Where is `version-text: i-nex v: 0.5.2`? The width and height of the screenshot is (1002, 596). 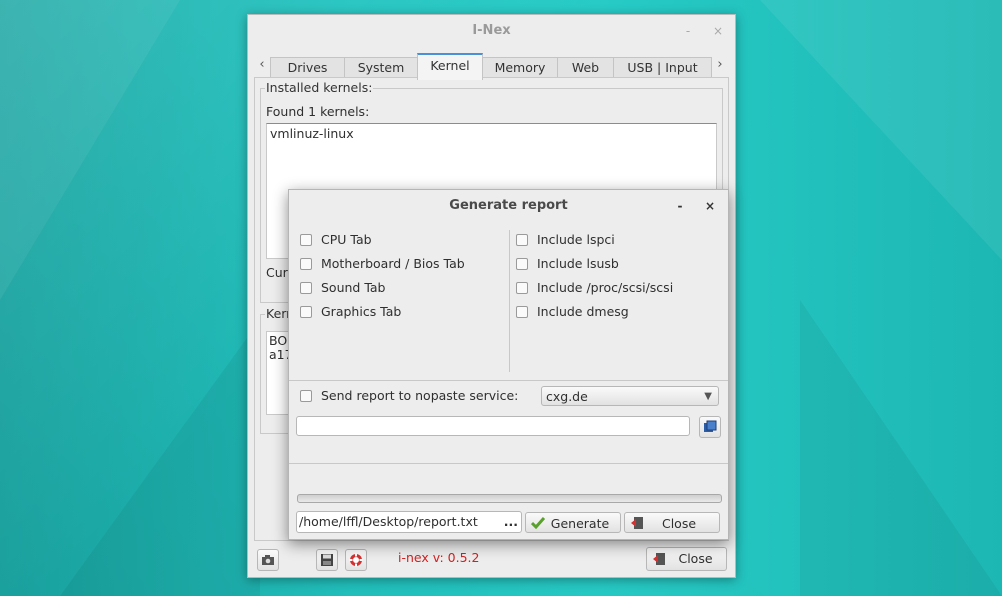 version-text: i-nex v: 0.5.2 is located at coordinates (439, 557).